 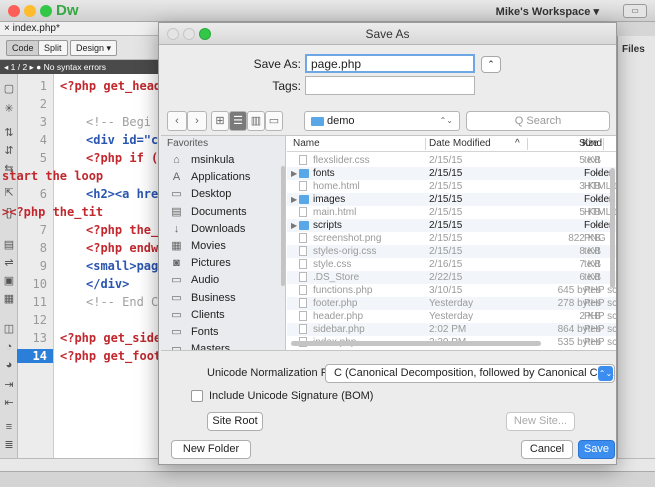 I want to click on file-name: main.html, so click(x=335, y=212).